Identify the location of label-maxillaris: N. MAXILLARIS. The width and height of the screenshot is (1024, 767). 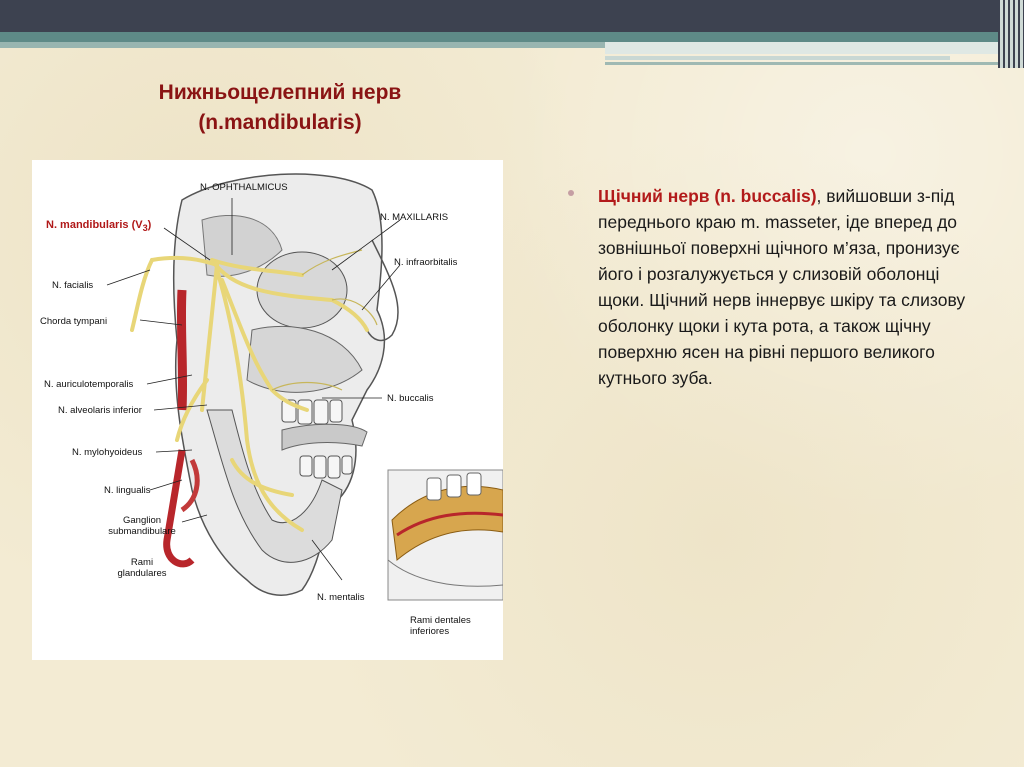
(414, 217).